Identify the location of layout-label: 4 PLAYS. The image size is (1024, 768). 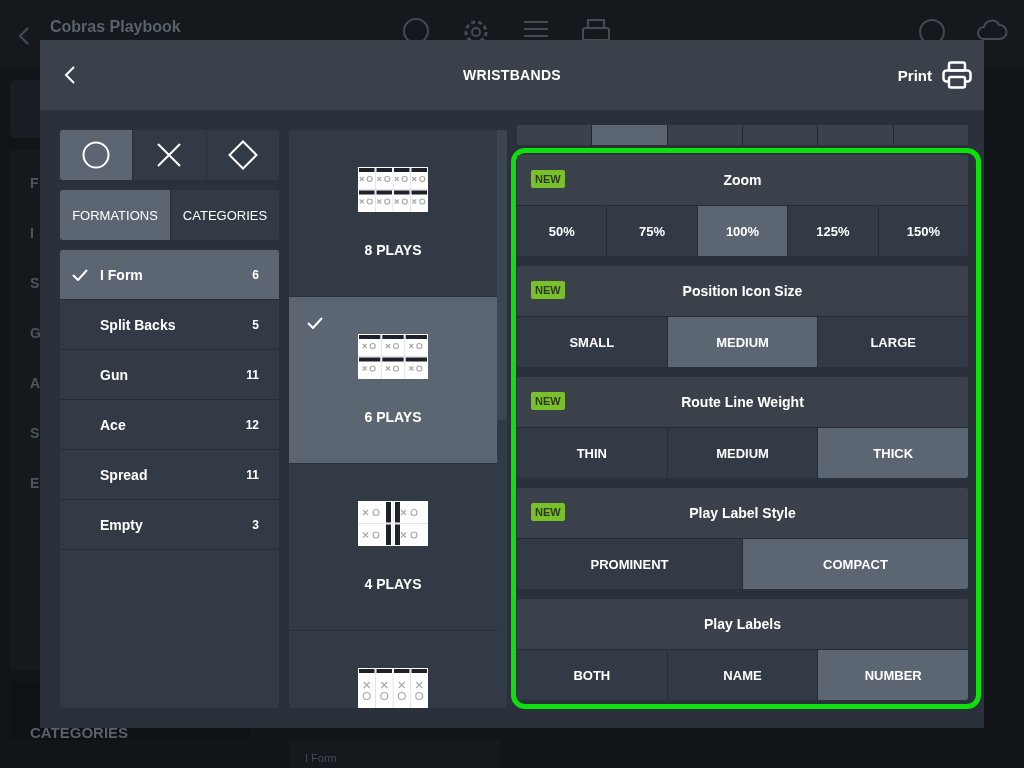
(393, 584).